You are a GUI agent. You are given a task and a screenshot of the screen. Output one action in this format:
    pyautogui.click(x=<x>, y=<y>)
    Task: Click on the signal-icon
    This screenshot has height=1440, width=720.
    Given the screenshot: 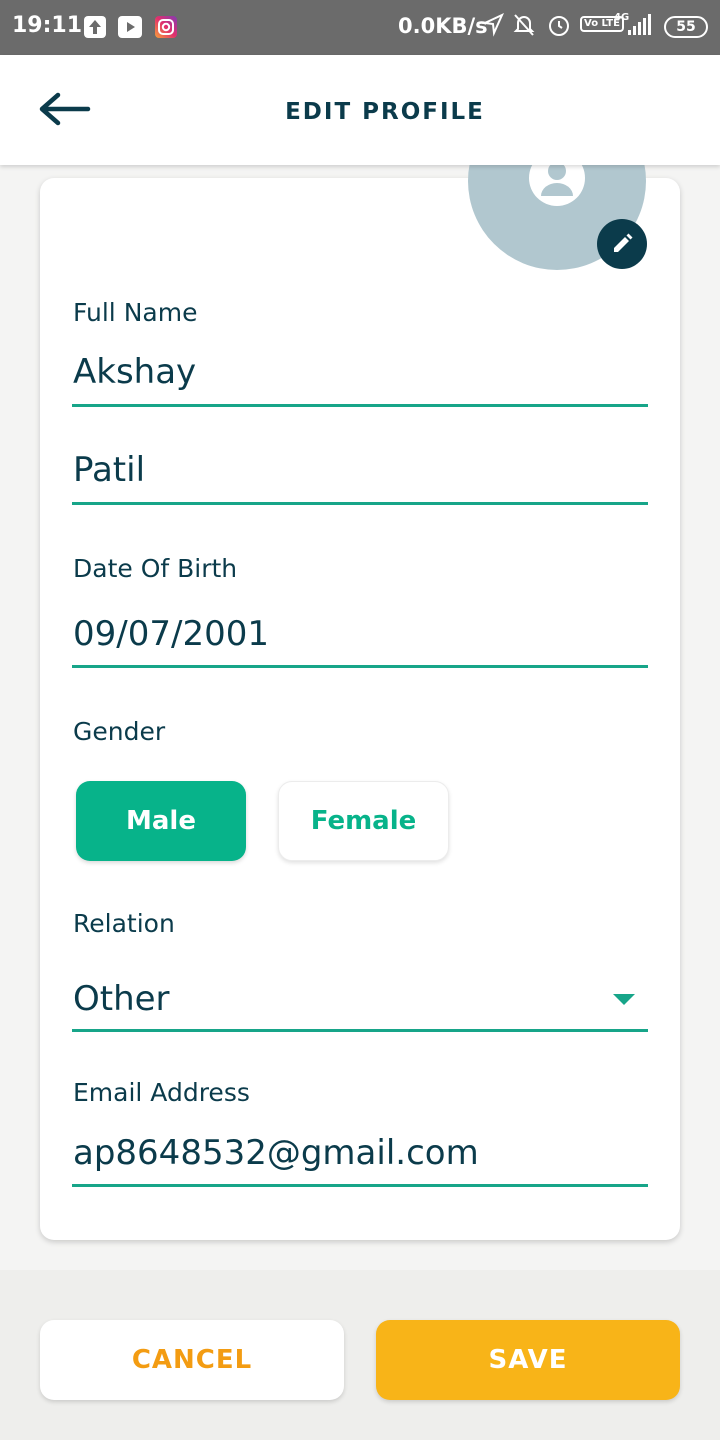 What is the action you would take?
    pyautogui.click(x=638, y=28)
    